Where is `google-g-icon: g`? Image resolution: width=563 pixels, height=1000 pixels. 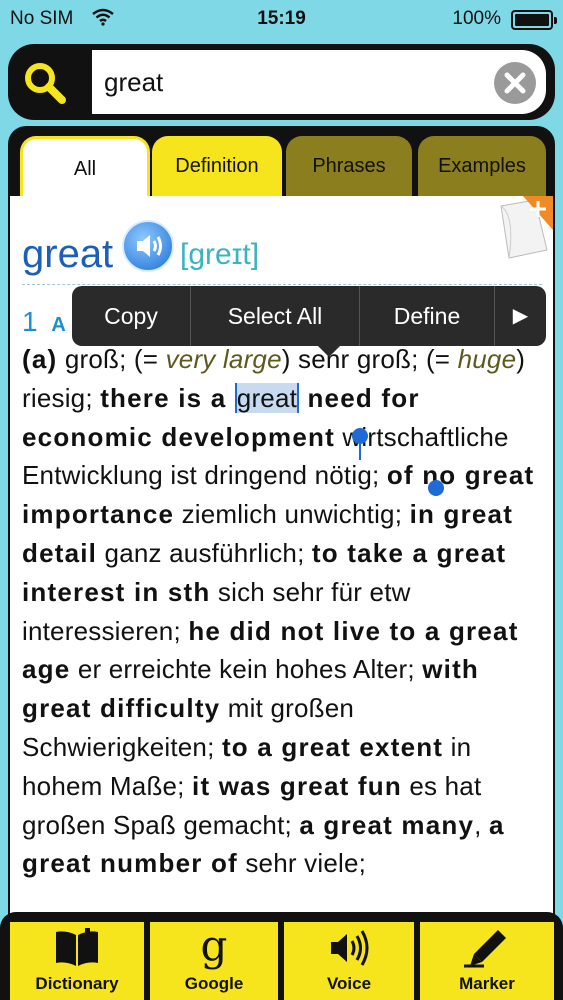 google-g-icon: g is located at coordinates (214, 945).